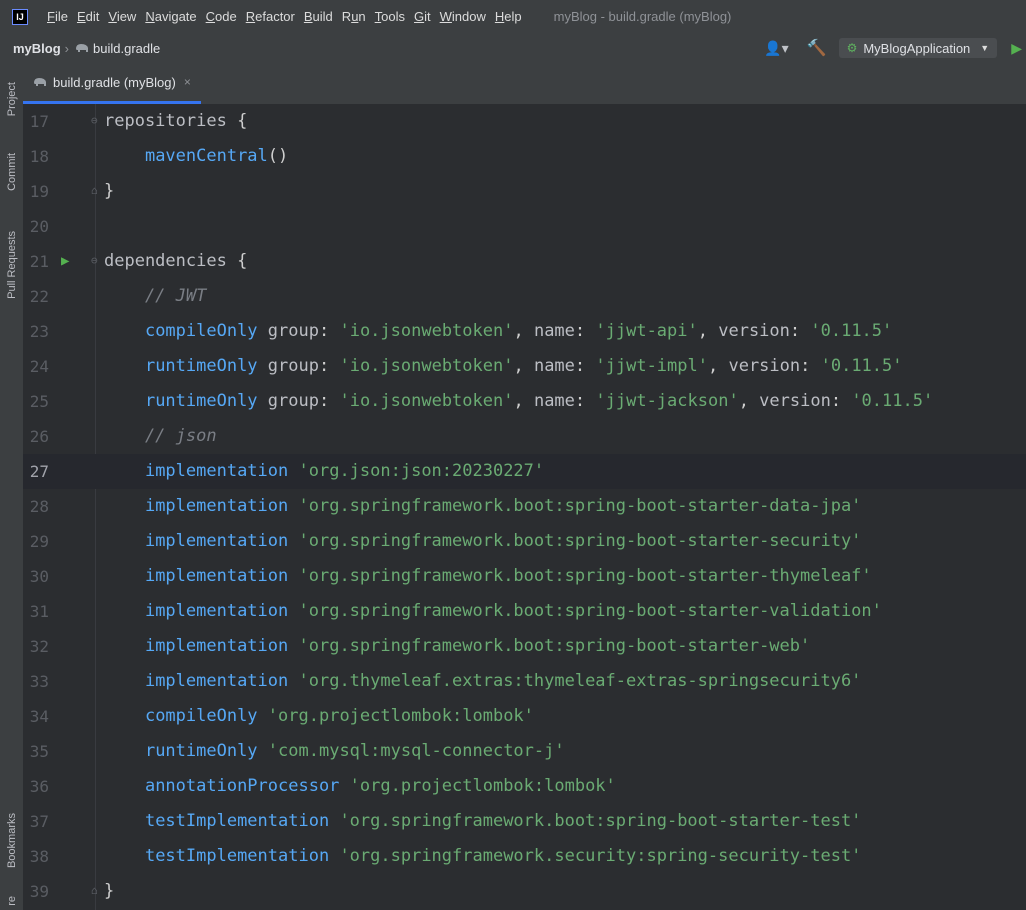 The width and height of the screenshot is (1026, 910). Describe the element at coordinates (36, 576) in the screenshot. I see `line-number: 30` at that location.